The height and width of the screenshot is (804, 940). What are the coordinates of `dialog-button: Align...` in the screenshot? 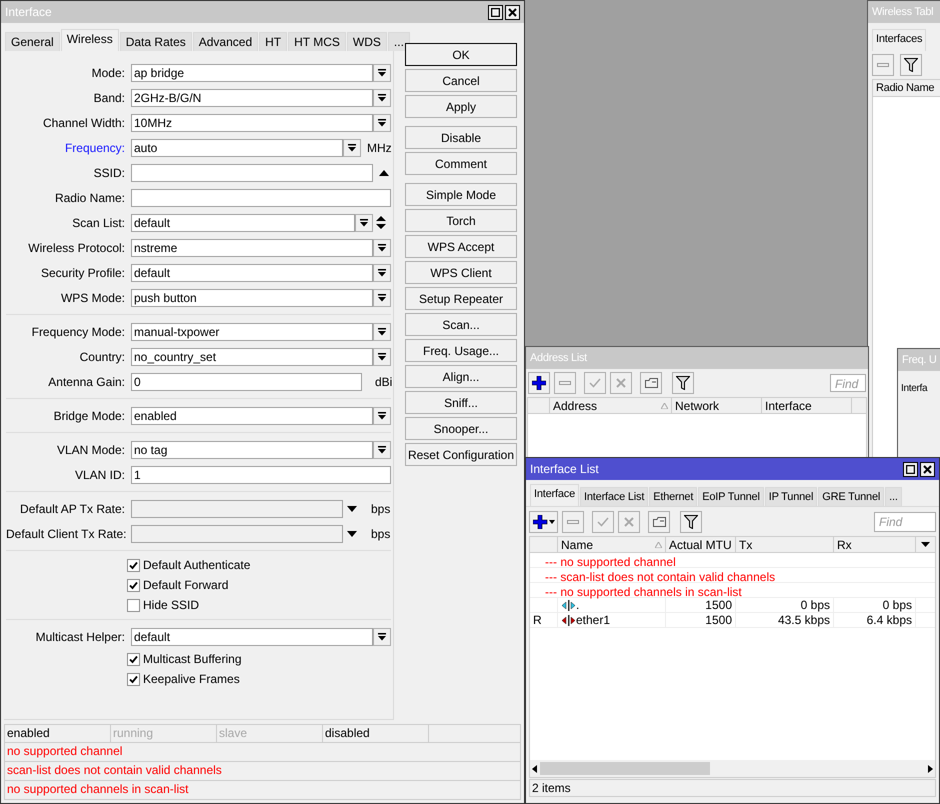 It's located at (461, 376).